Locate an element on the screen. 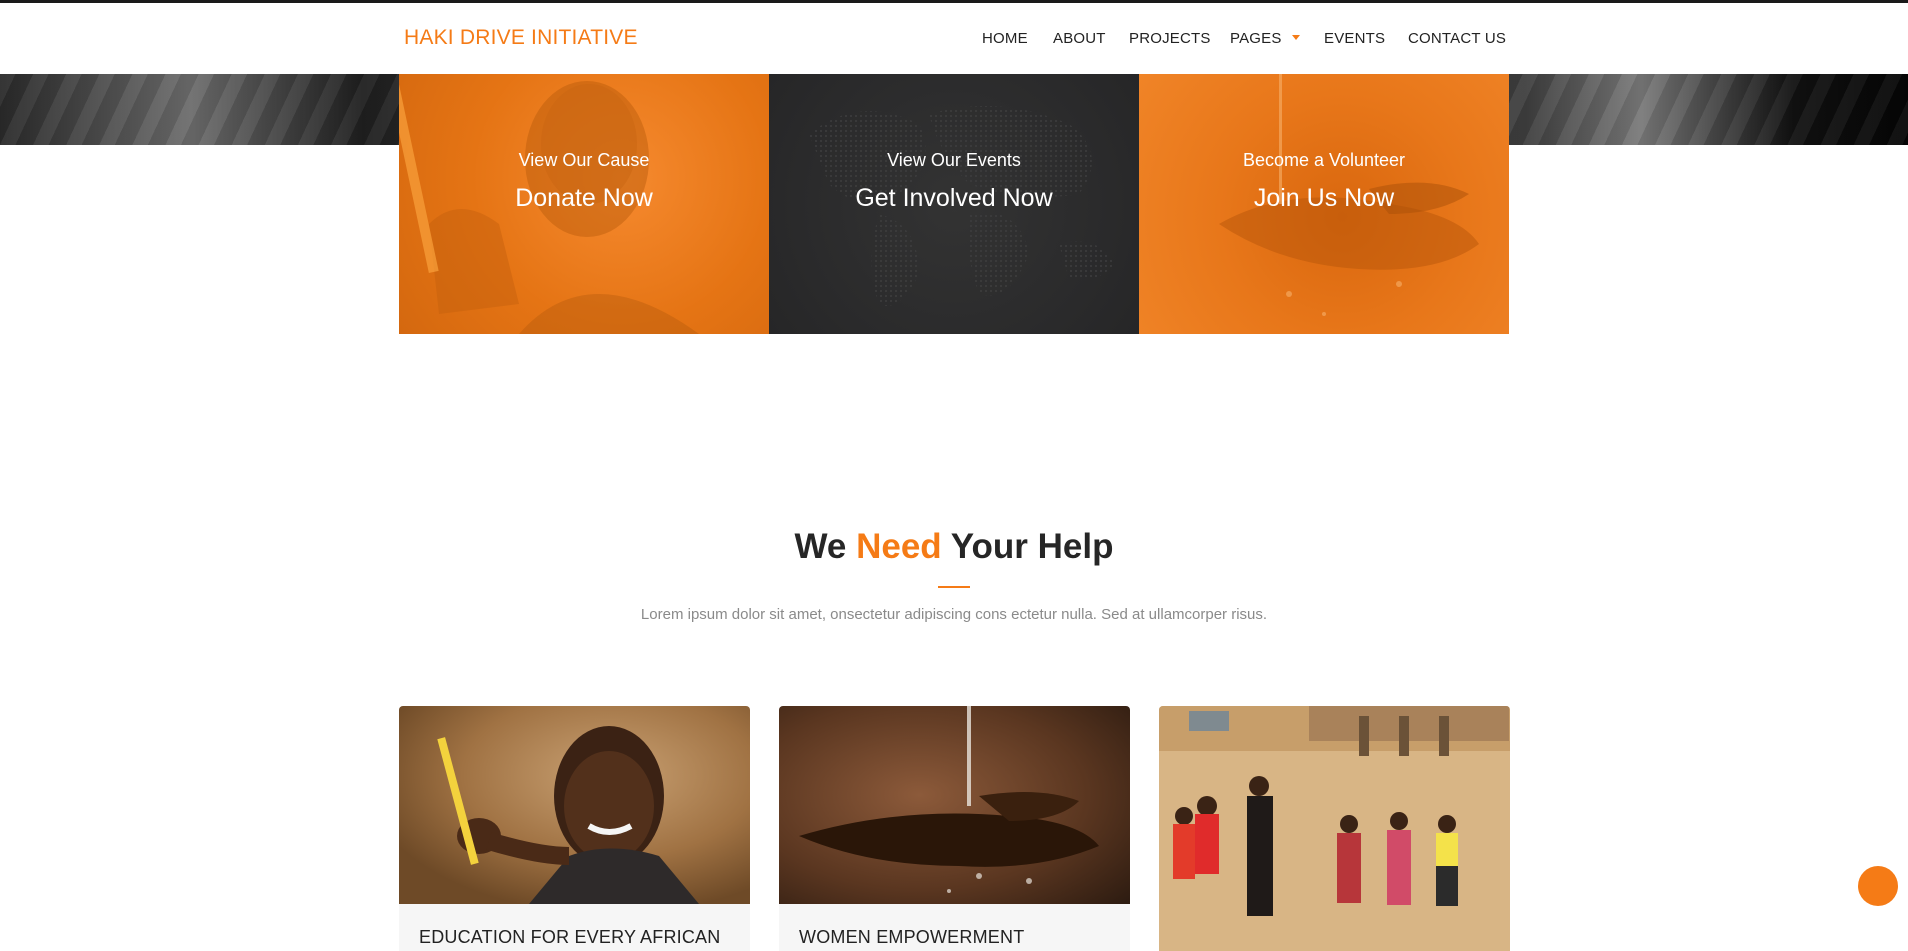 The image size is (1908, 951). cta-volunteer-box: Become a Volunteer Join Us Now is located at coordinates (1324, 204).